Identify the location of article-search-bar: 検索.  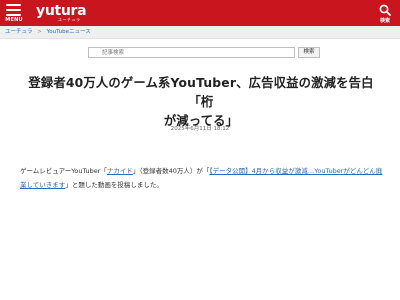
(204, 52).